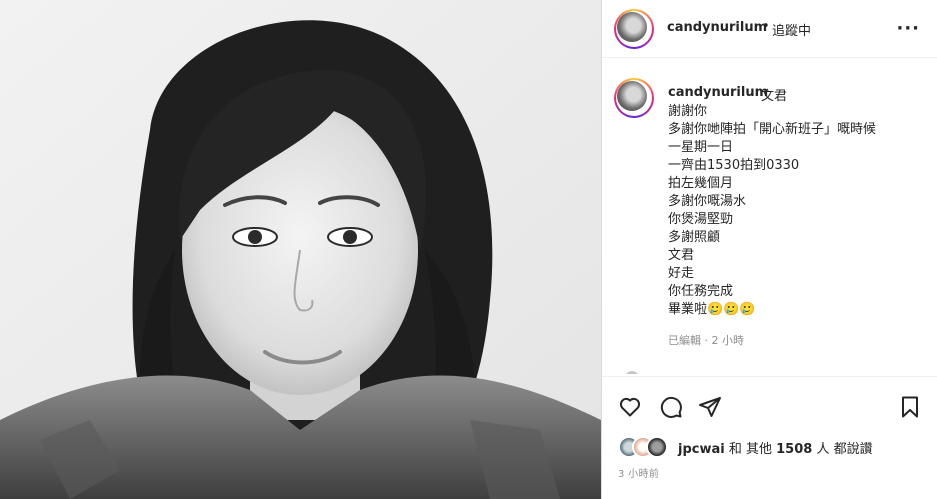  What do you see at coordinates (774, 96) in the screenshot?
I see `caption-alias: 文君` at bounding box center [774, 96].